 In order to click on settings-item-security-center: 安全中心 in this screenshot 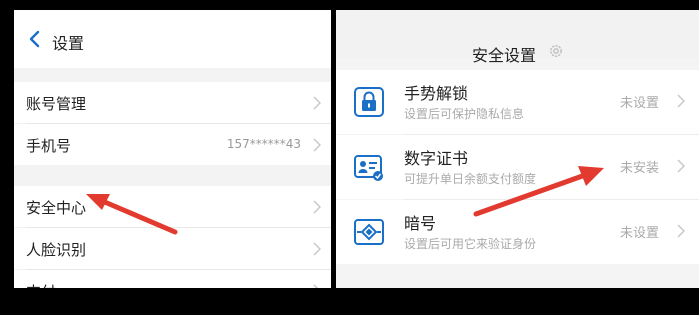, I will do `click(172, 206)`.